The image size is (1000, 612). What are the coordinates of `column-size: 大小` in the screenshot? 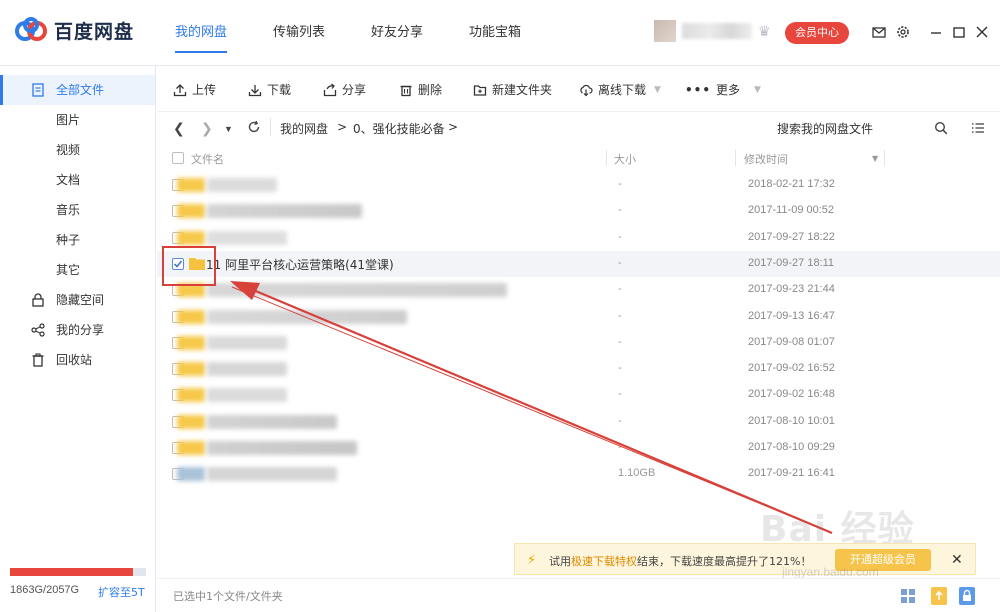 It's located at (625, 159).